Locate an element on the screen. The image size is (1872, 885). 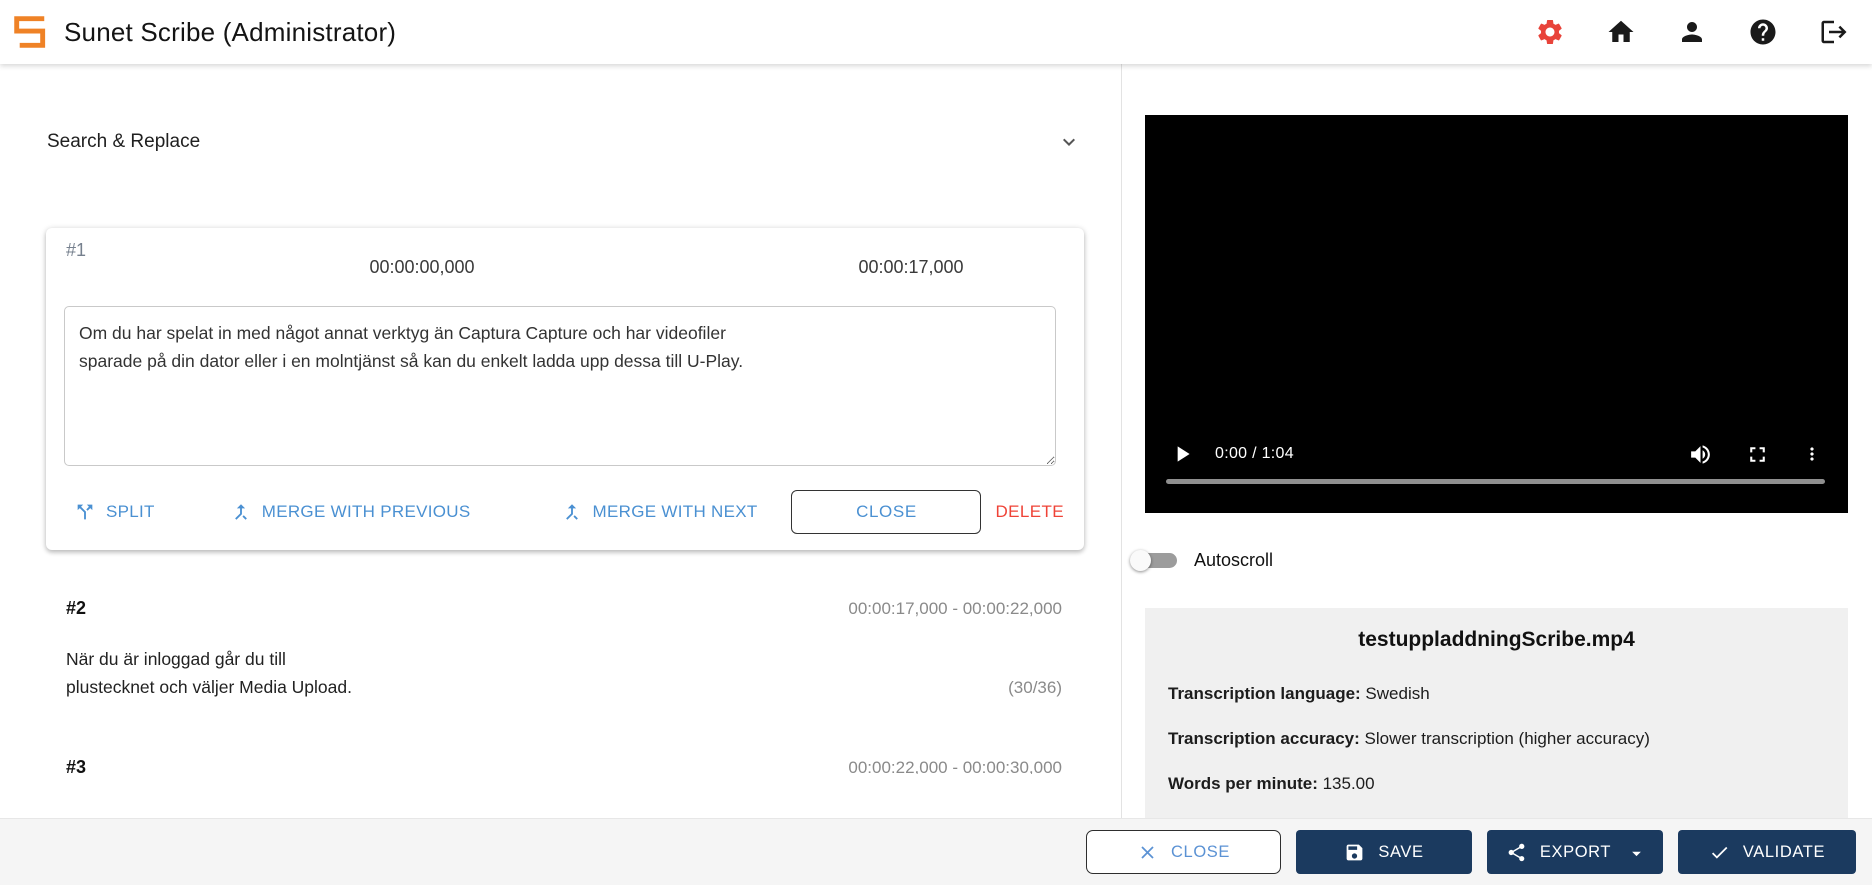
share-icon is located at coordinates (1516, 852).